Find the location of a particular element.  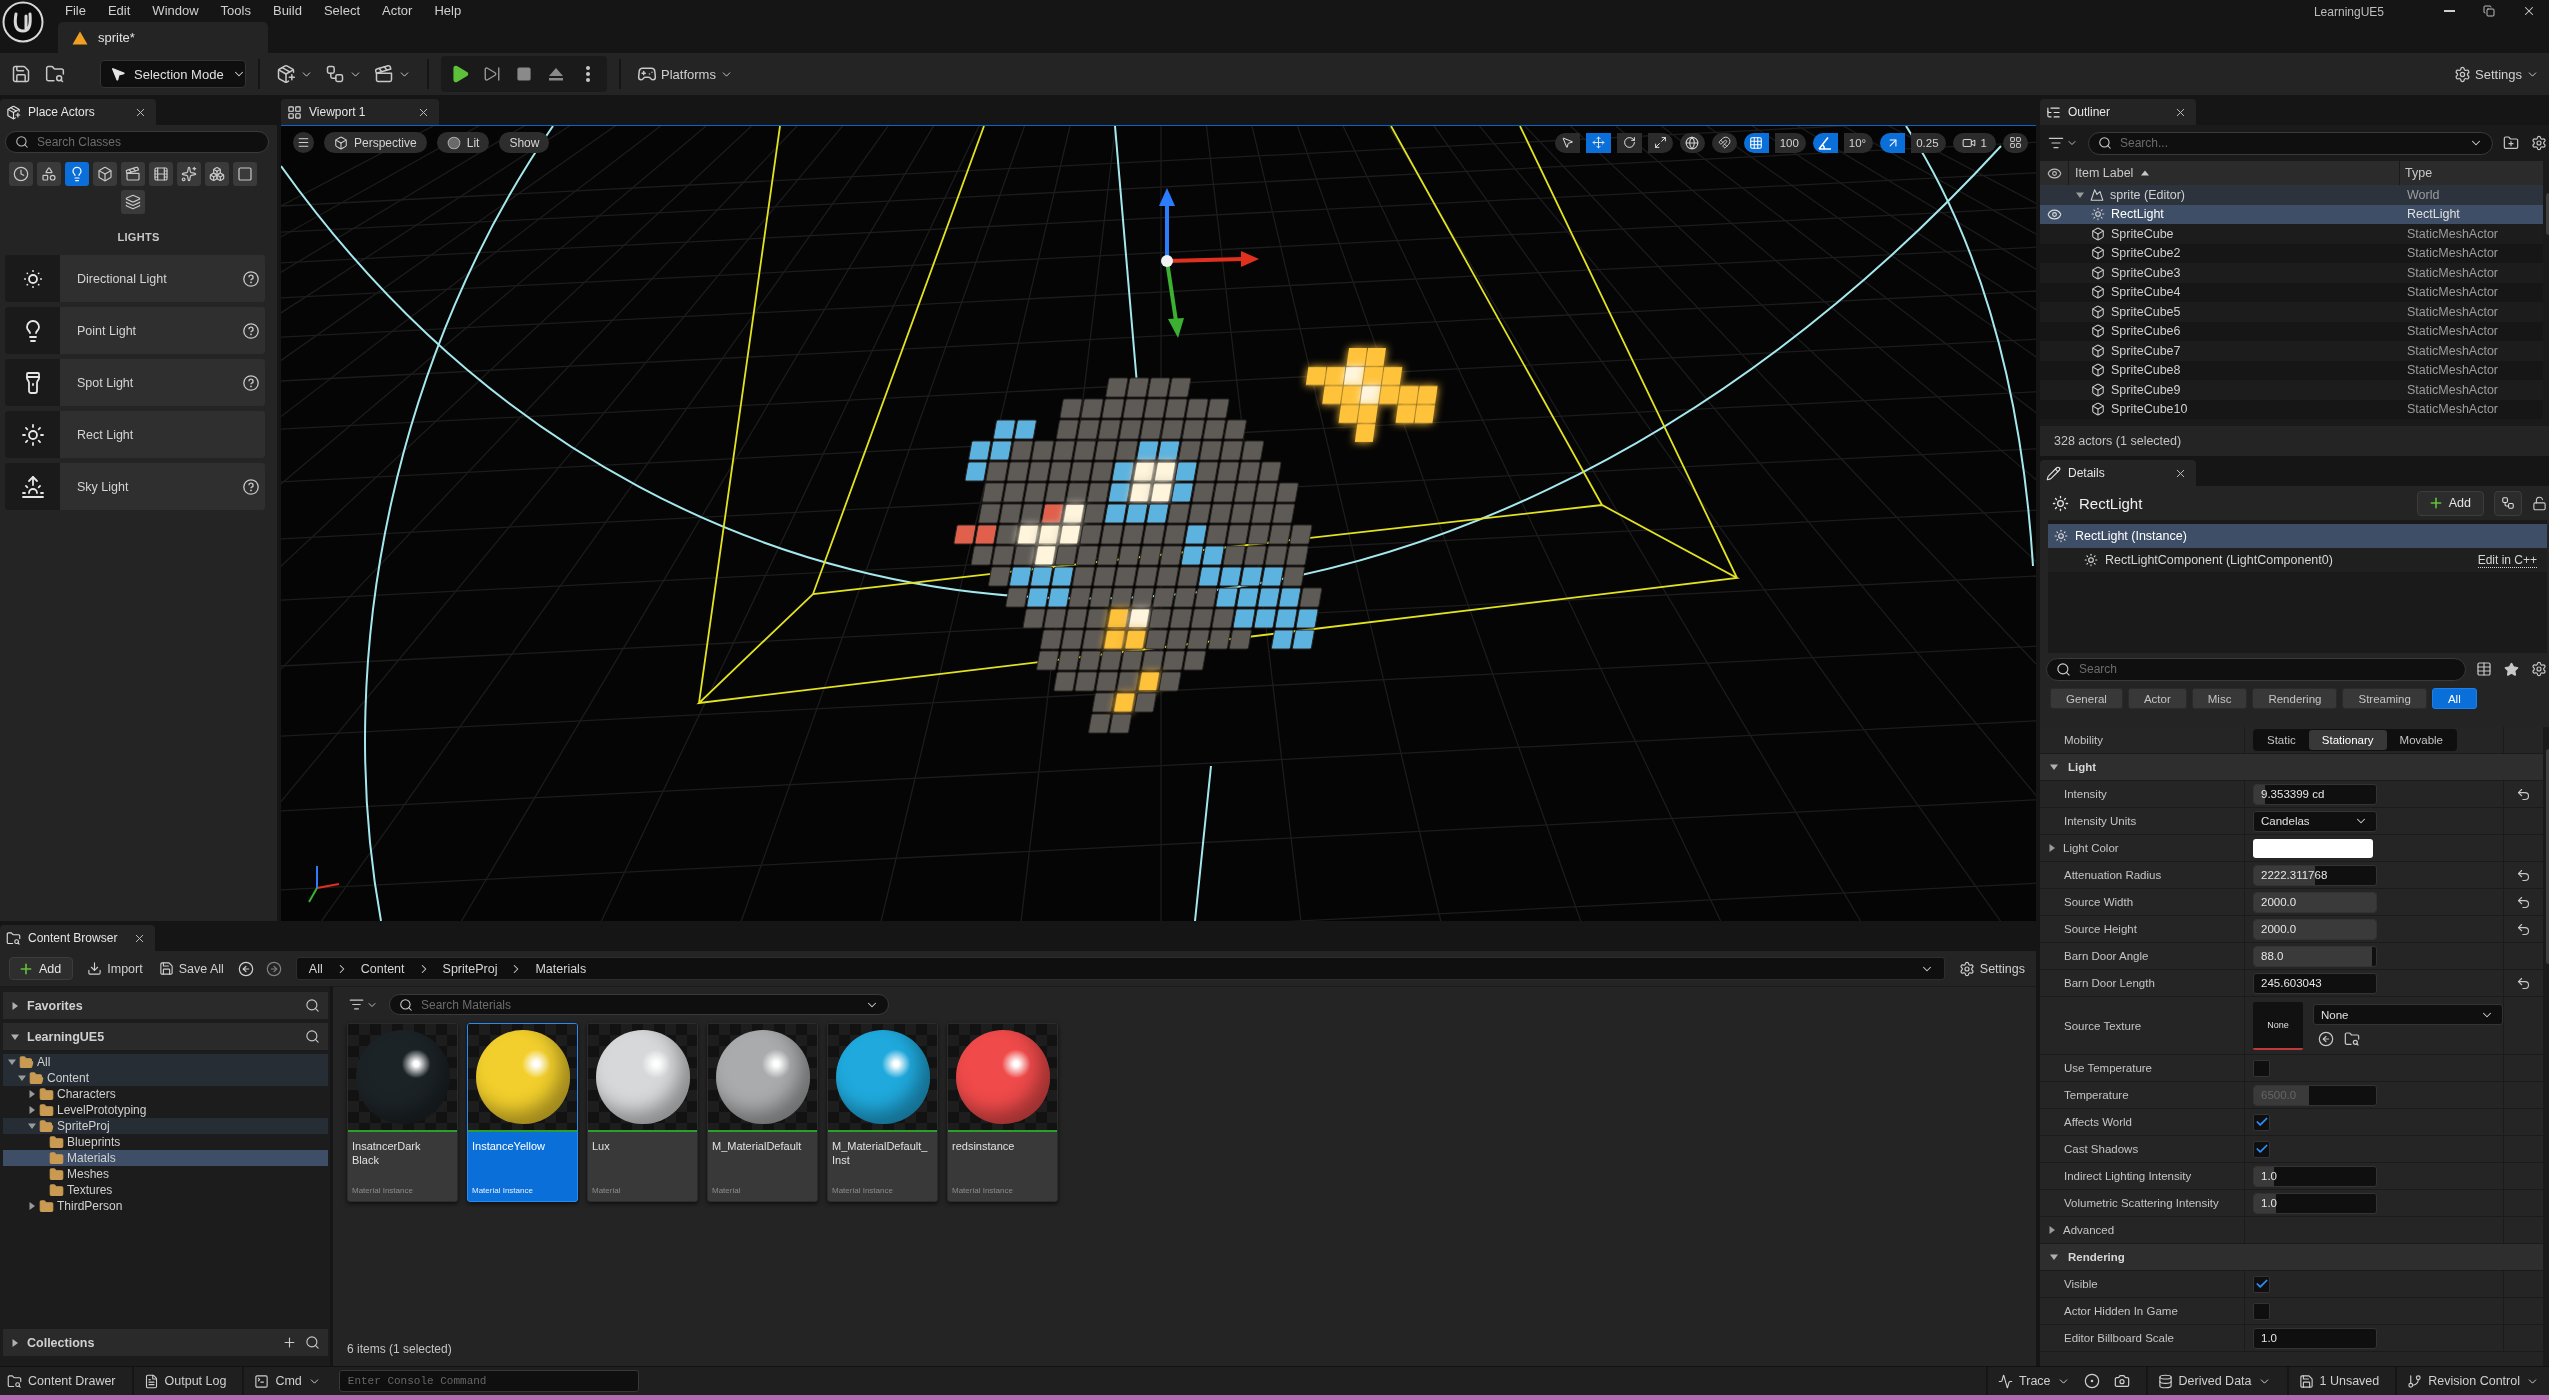

folder-search-icon is located at coordinates (2352, 1039).